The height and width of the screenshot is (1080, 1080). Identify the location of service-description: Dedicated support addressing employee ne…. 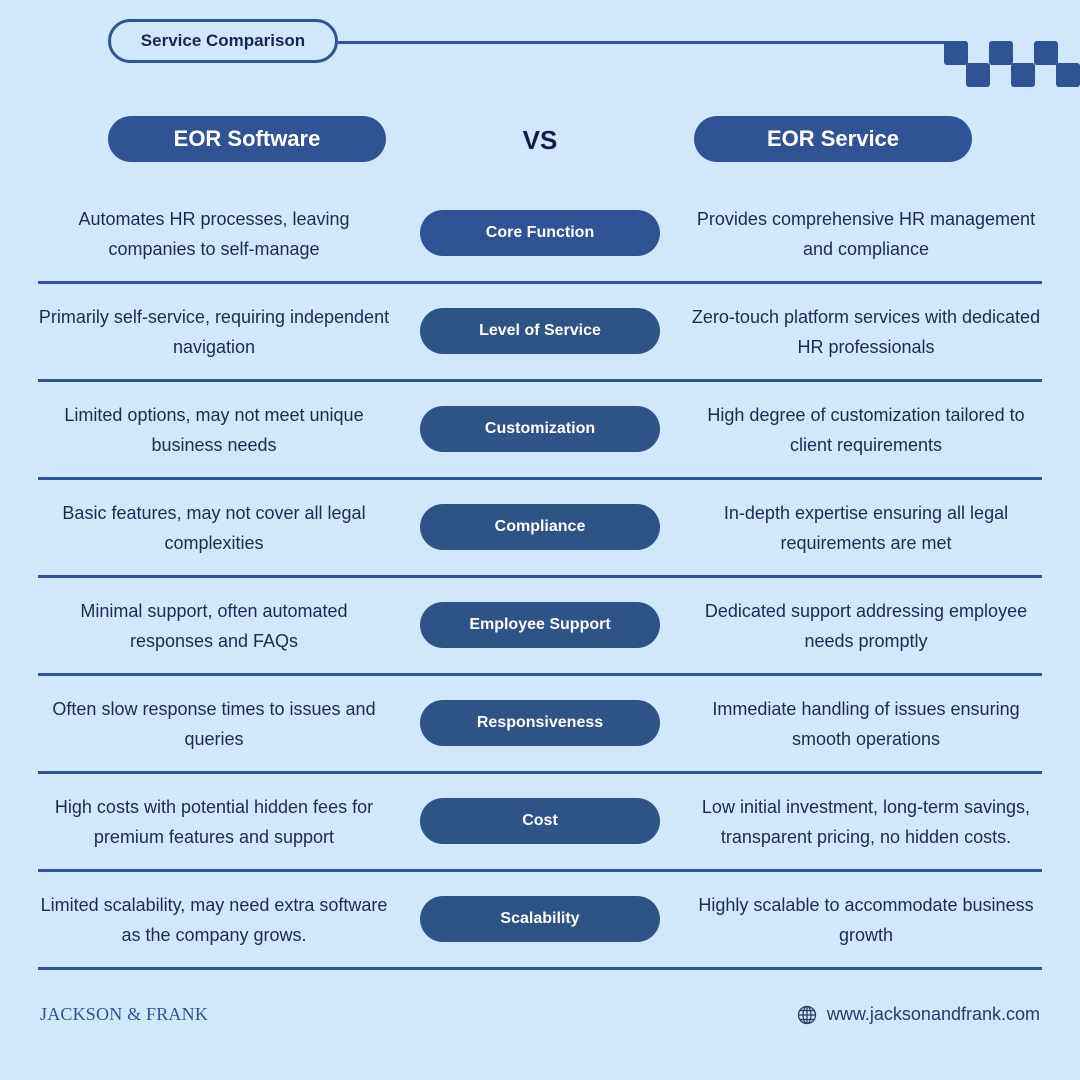
(866, 625).